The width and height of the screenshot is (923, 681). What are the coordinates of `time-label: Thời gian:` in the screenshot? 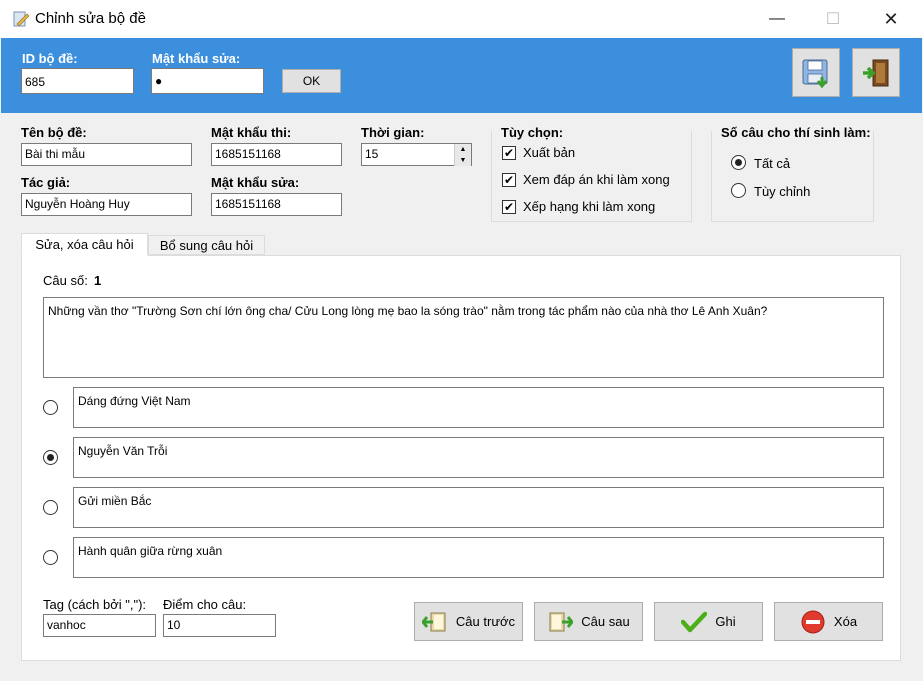 It's located at (393, 132).